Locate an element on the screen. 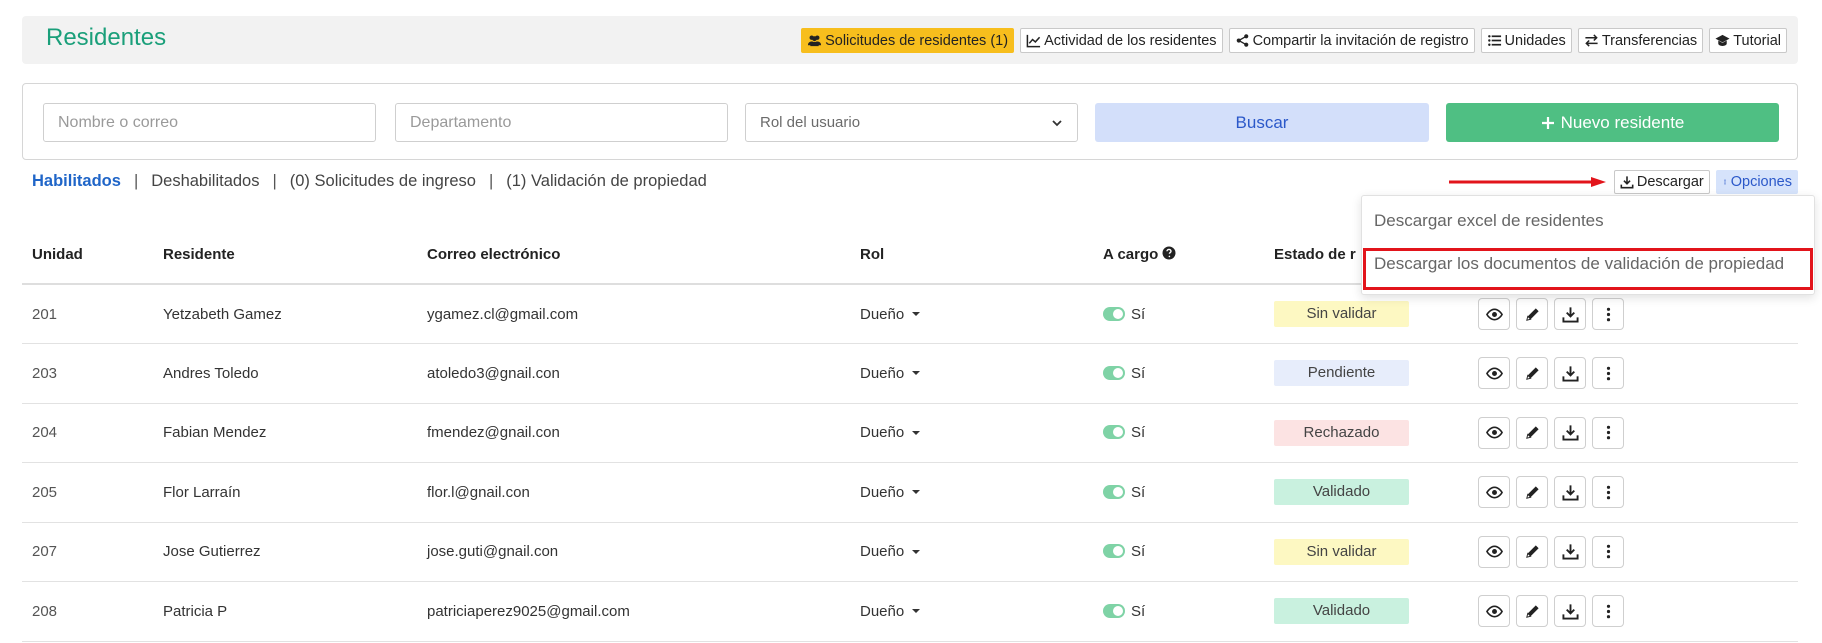 This screenshot has height=643, width=1822. new-resident-button: Nuevo residente is located at coordinates (1612, 122).